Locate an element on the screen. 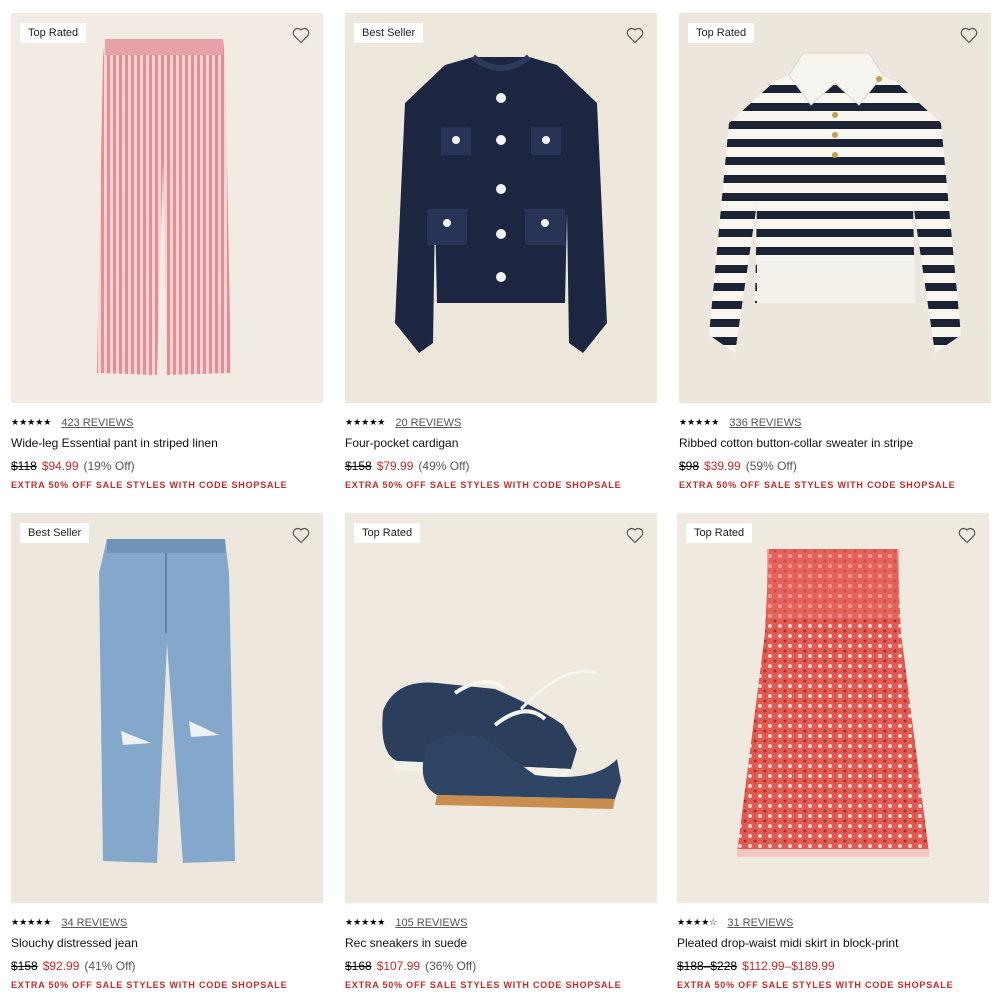 The height and width of the screenshot is (1000, 1000). product-photo-sneakers is located at coordinates (501, 708).